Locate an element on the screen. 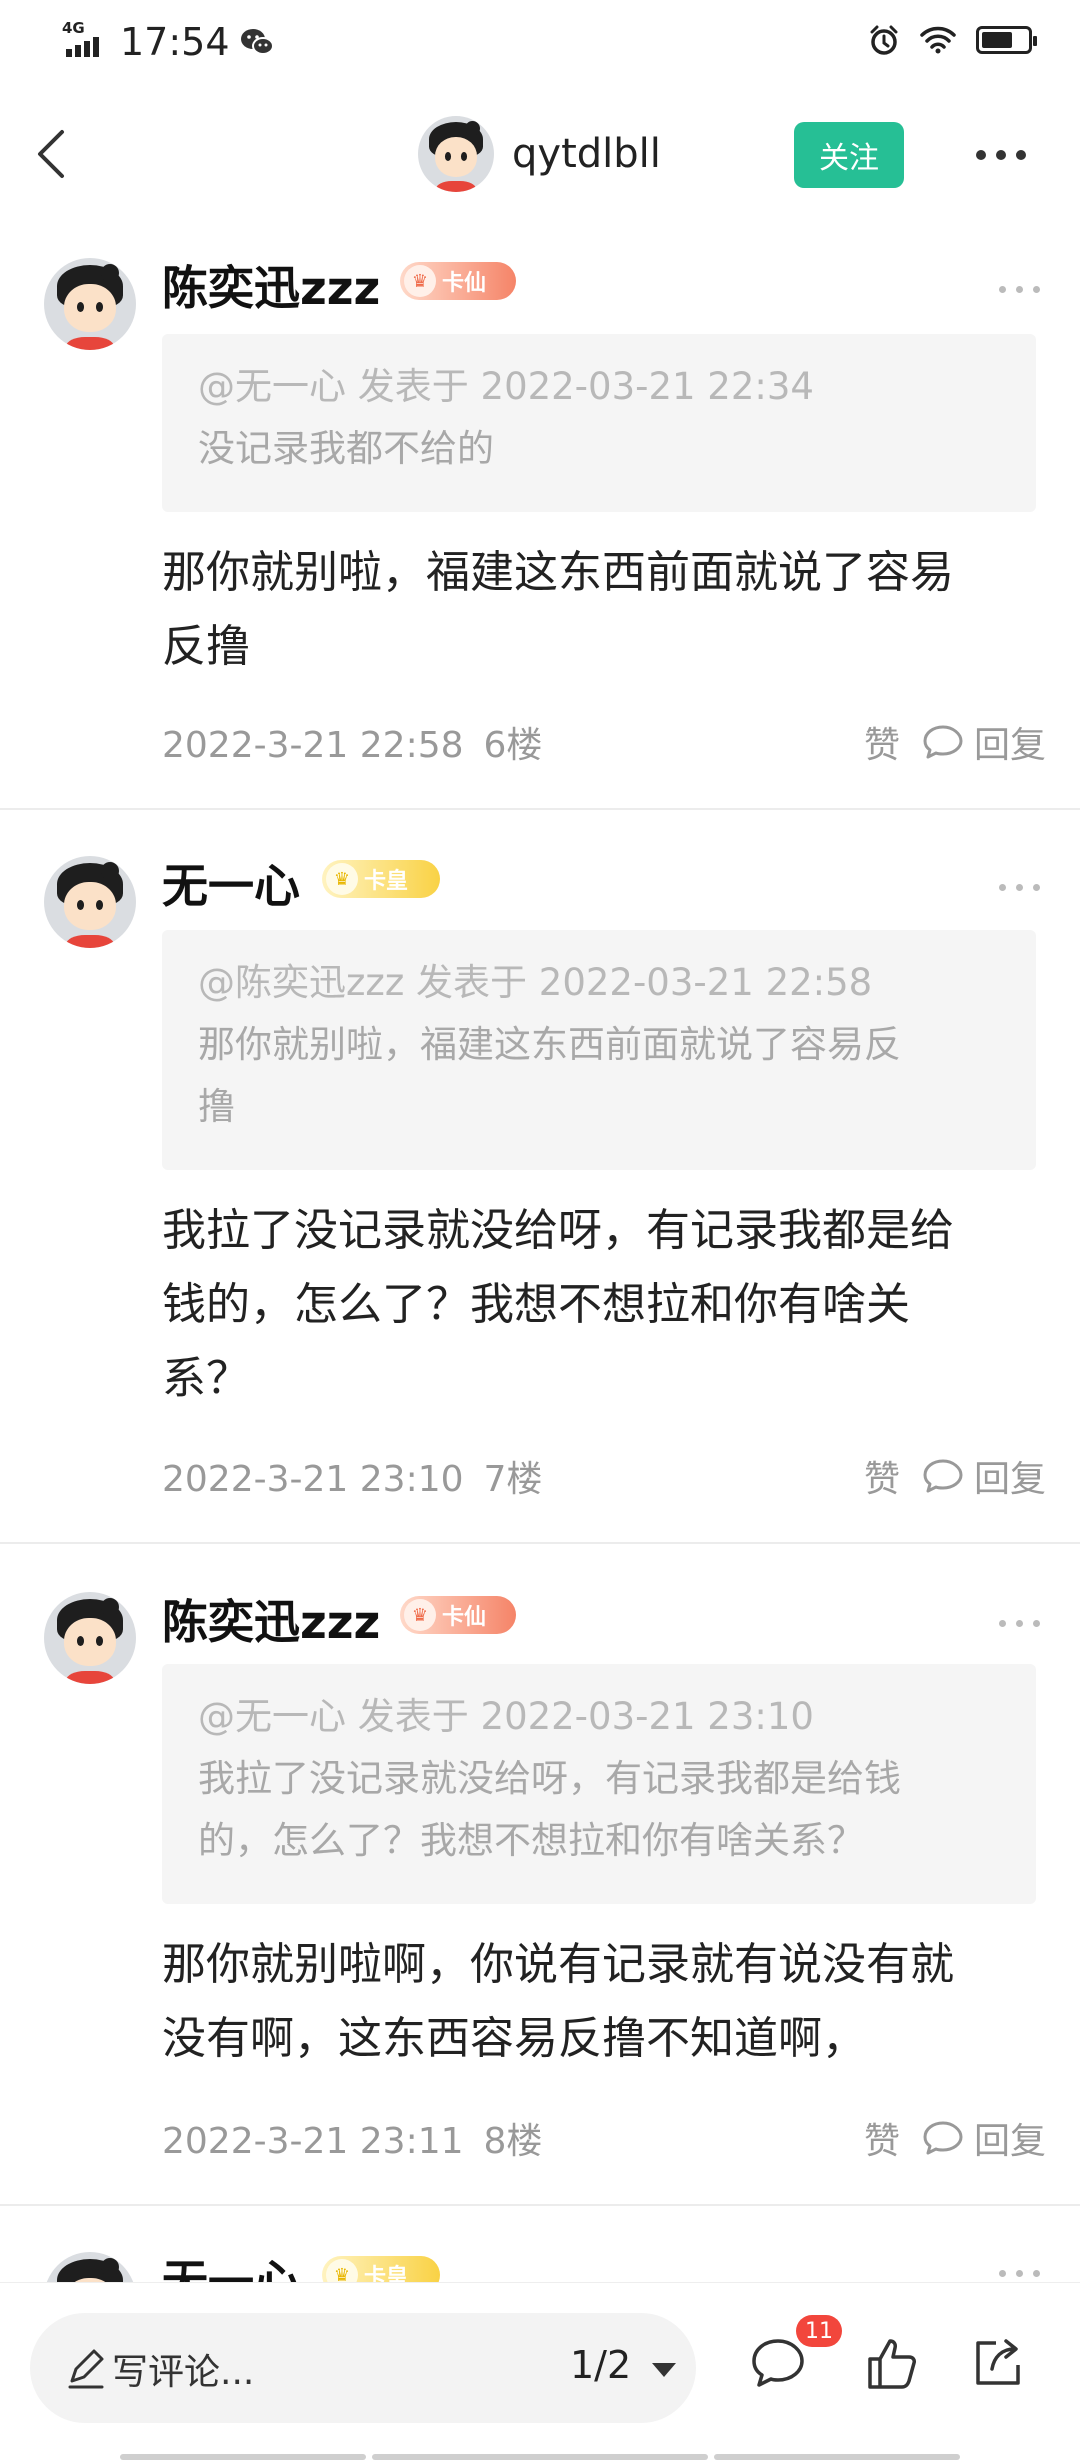  pen-icon is located at coordinates (86, 2369).